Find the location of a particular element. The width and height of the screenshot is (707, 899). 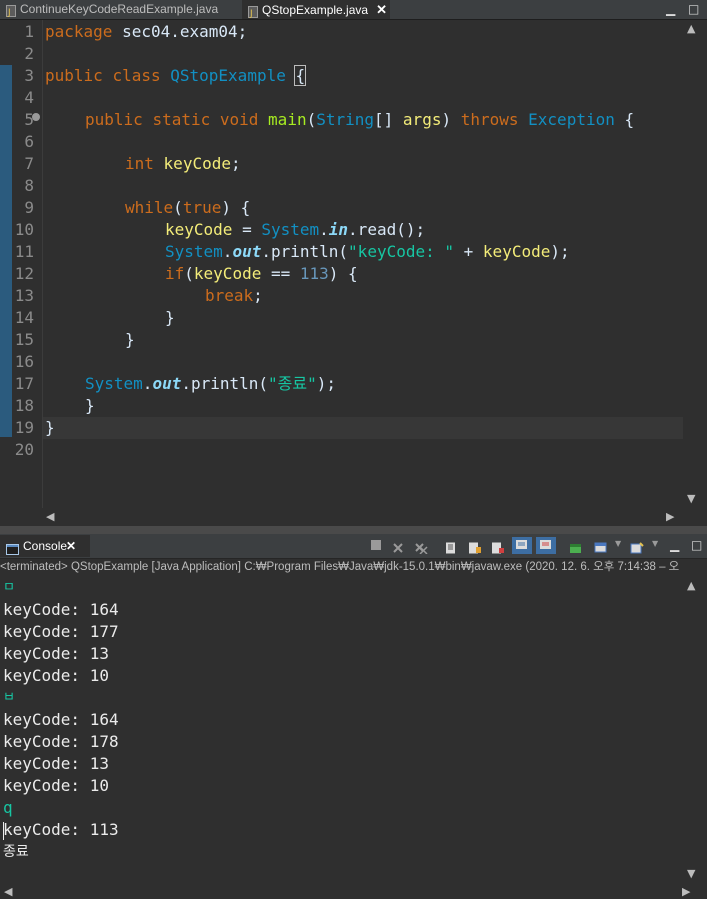

string-literal: "keyCode: " is located at coordinates (401, 251).